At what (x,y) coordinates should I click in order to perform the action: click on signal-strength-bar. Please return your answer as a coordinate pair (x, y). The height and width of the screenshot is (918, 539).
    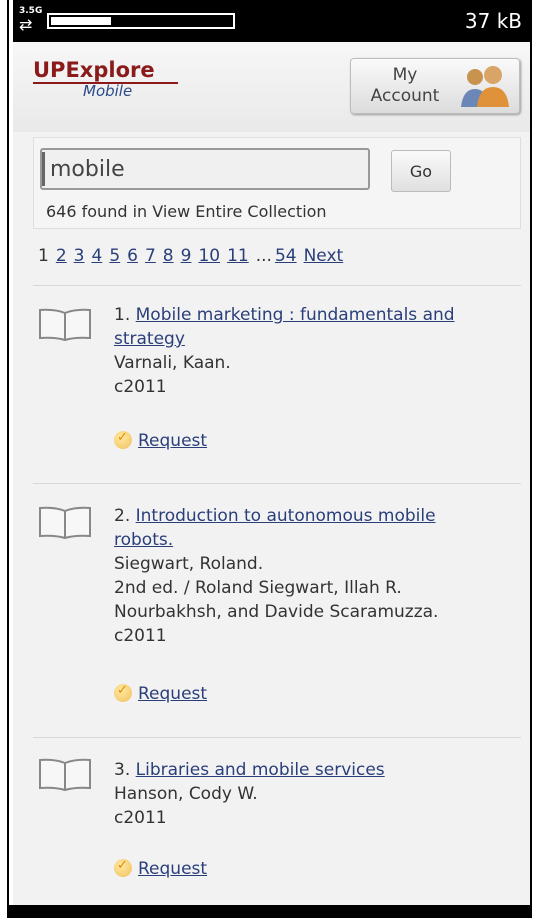
    Looking at the image, I should click on (141, 21).